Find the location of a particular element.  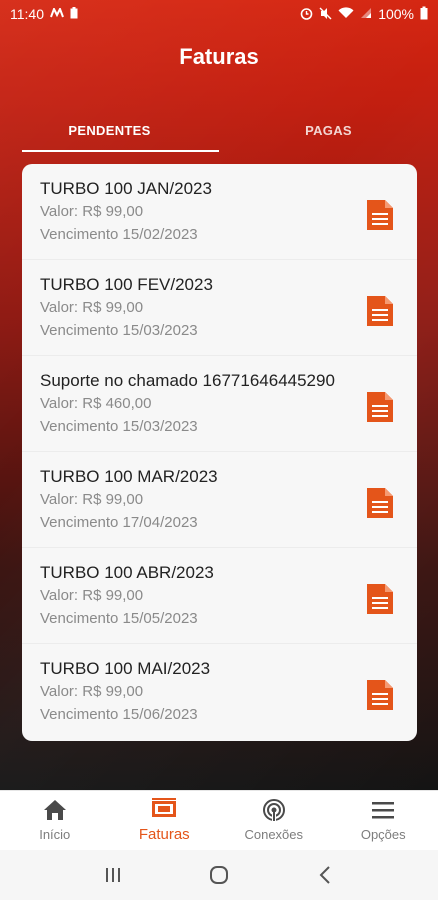

status-time: 11:40 is located at coordinates (27, 14).